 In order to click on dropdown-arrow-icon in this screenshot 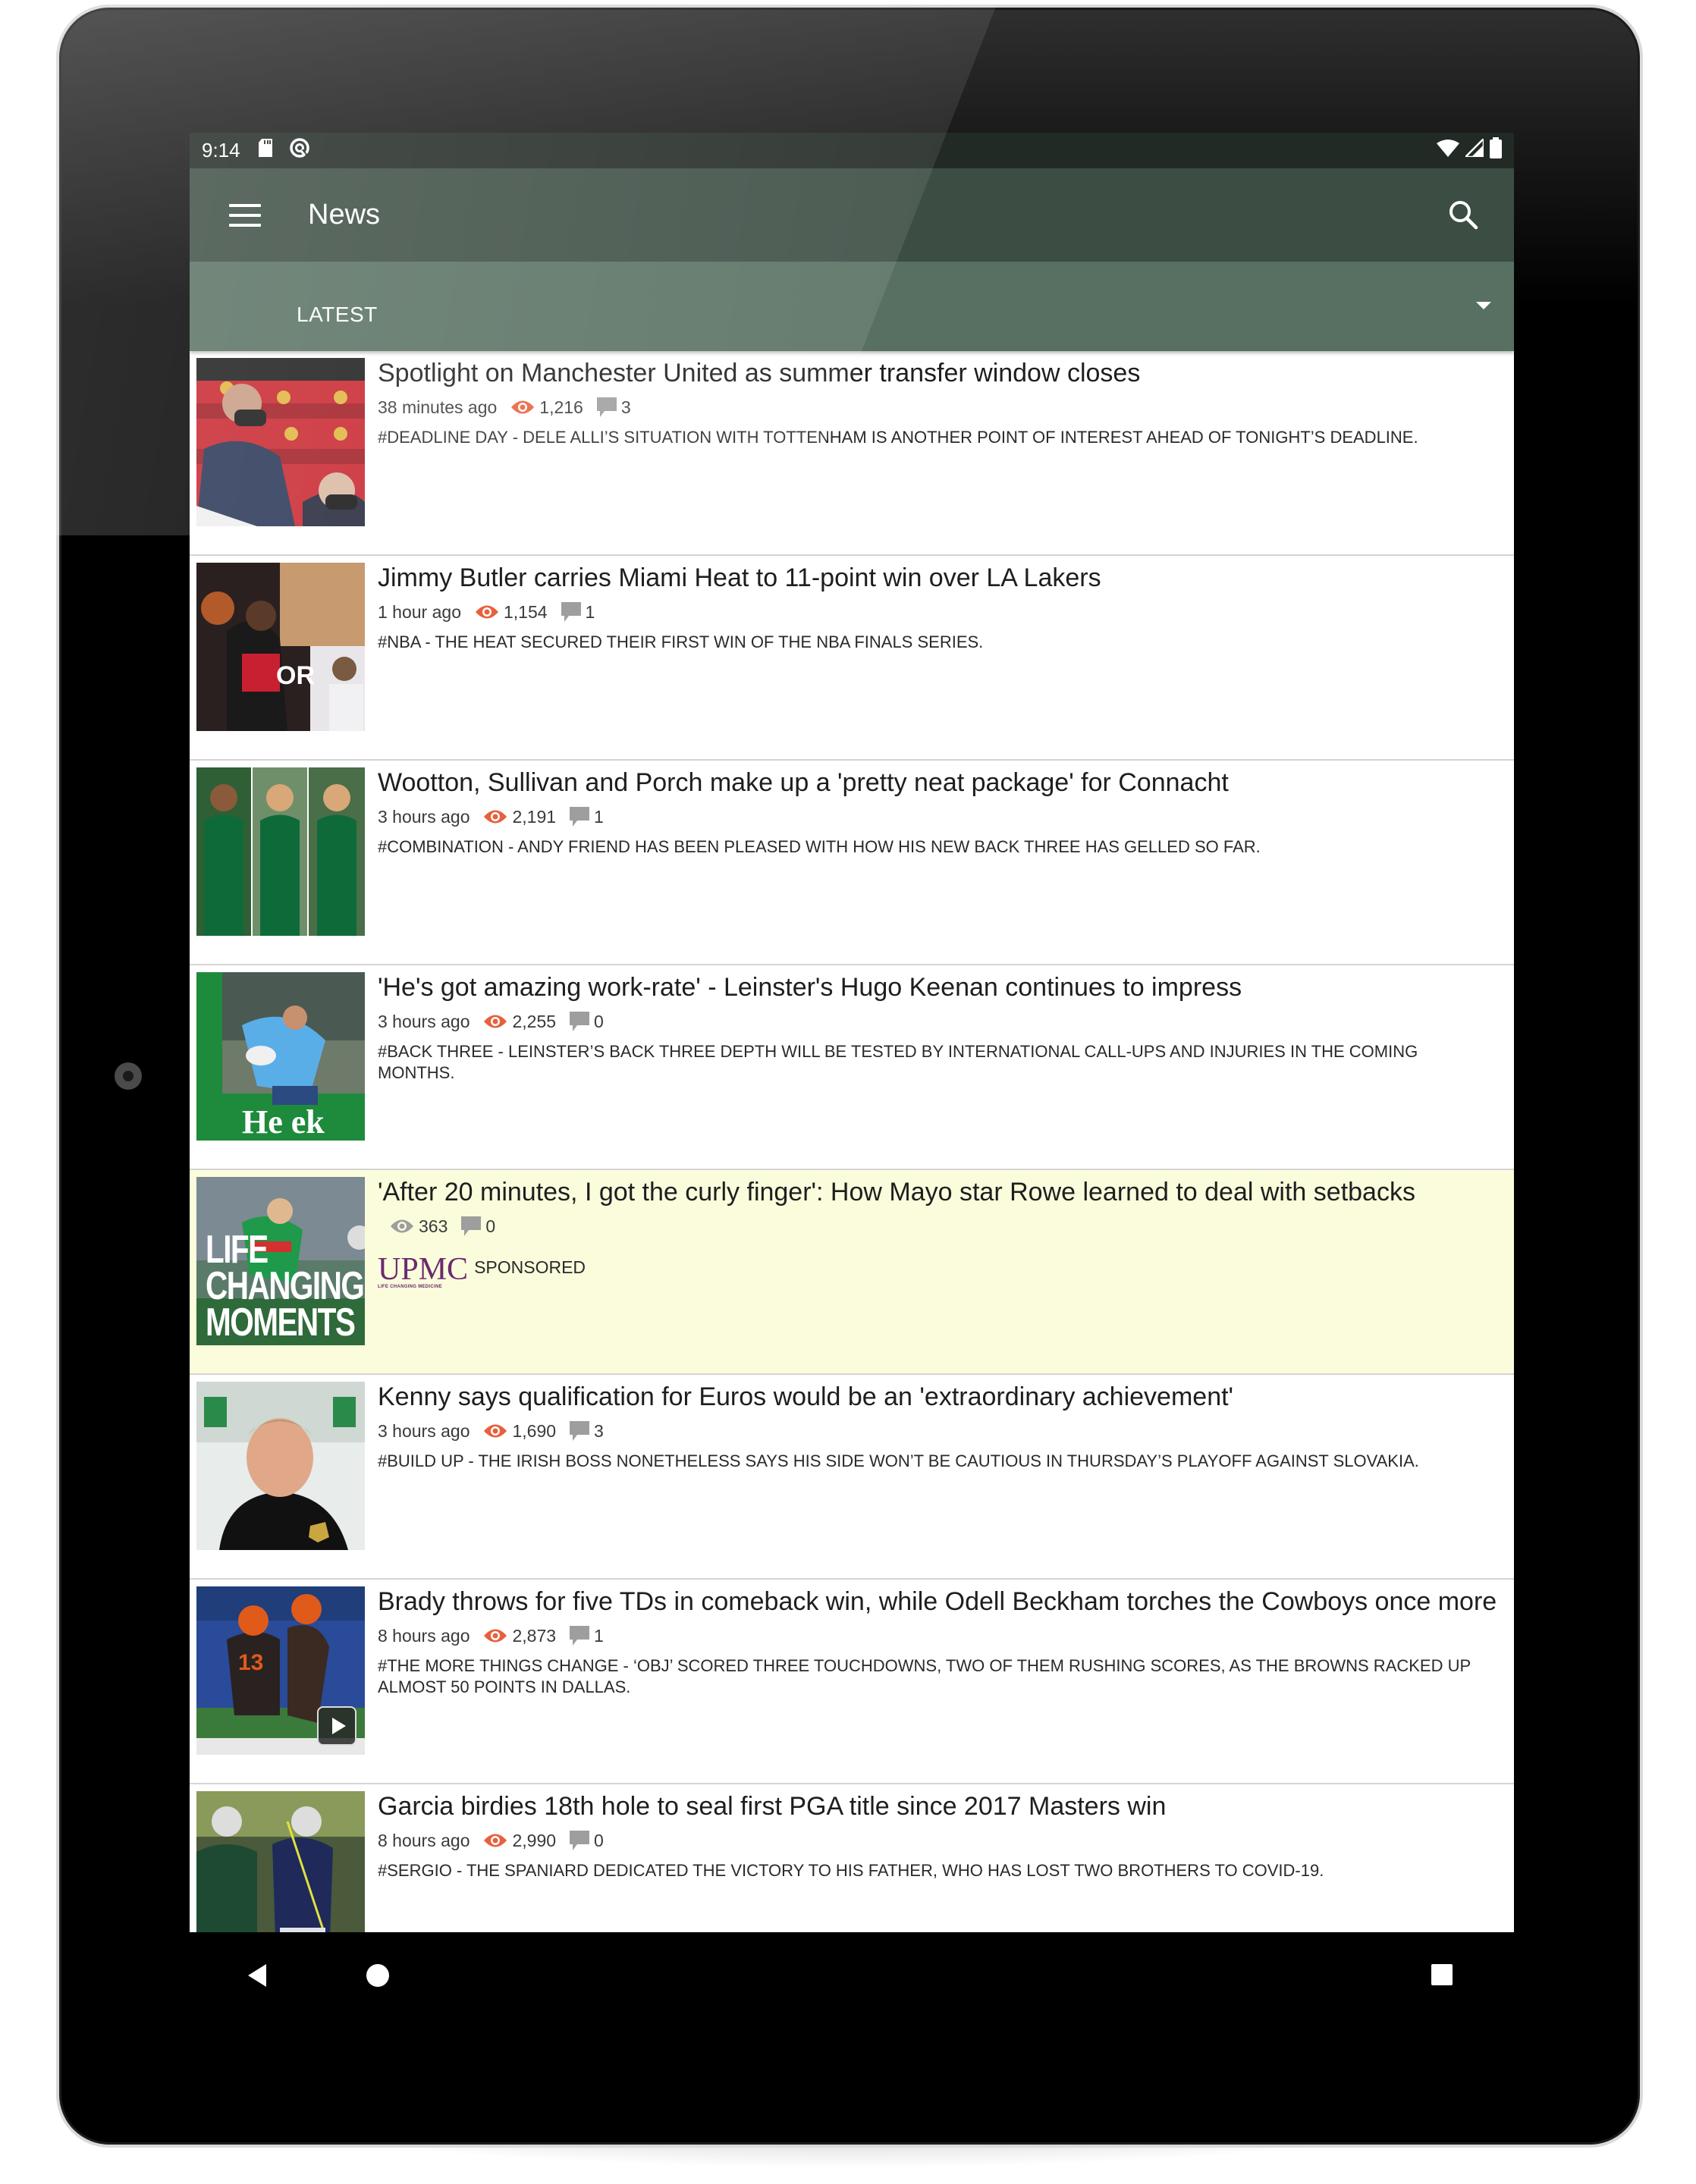, I will do `click(1483, 305)`.